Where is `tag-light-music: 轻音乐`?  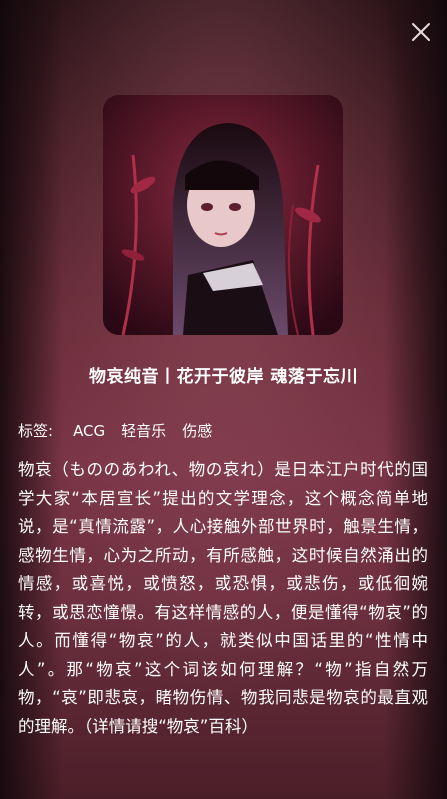 tag-light-music: 轻音乐 is located at coordinates (143, 430).